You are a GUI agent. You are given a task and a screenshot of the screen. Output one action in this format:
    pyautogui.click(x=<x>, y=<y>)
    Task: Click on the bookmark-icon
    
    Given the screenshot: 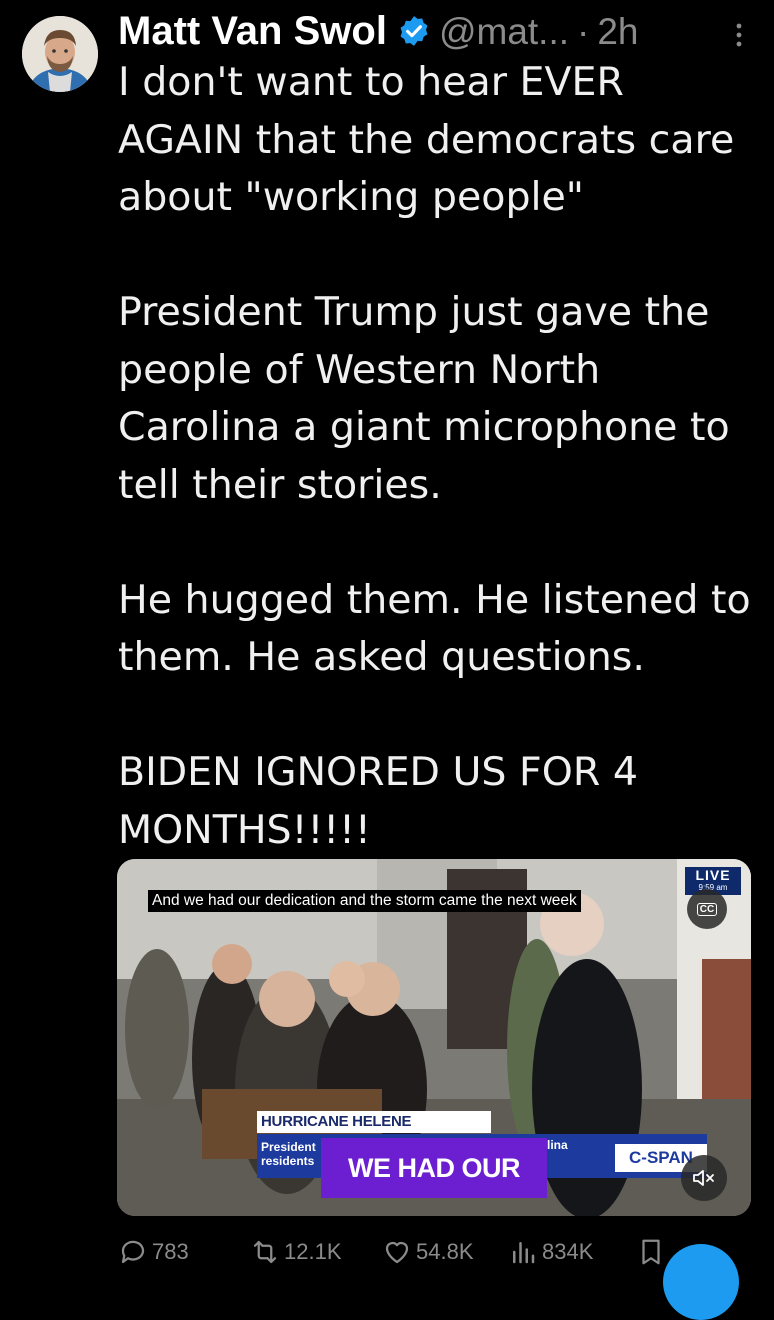 What is the action you would take?
    pyautogui.click(x=651, y=1252)
    